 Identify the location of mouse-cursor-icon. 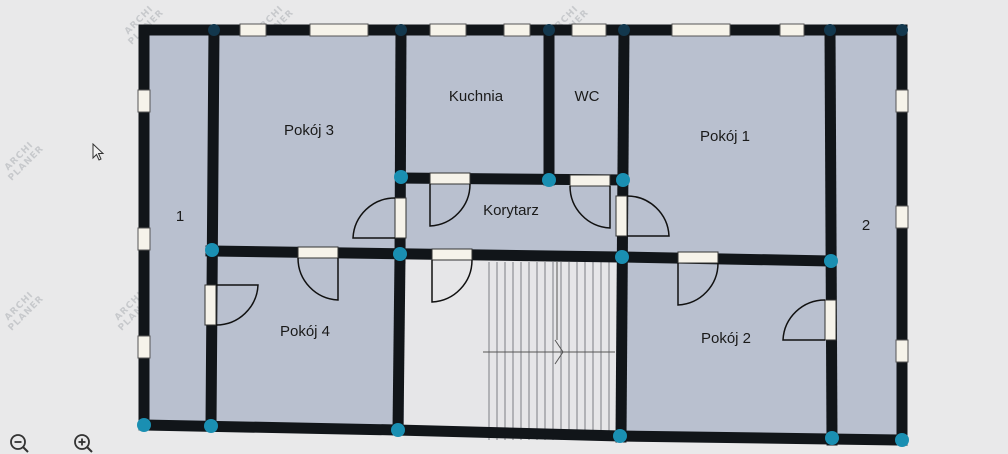
(98, 152).